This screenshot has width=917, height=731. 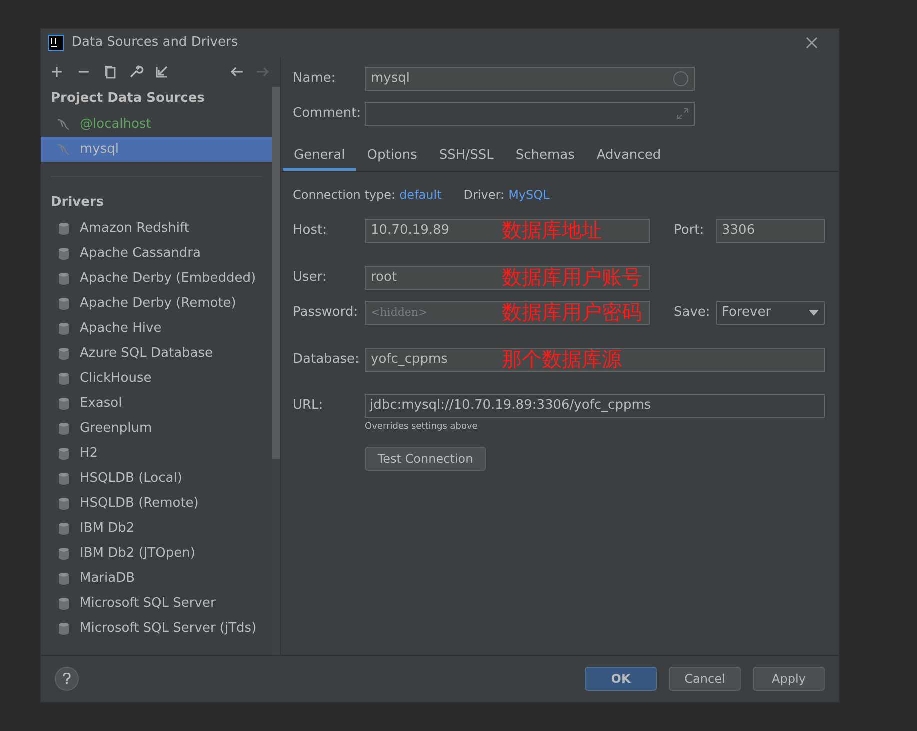 I want to click on driver-label: Microsoft SQL Server (jTds), so click(x=168, y=629).